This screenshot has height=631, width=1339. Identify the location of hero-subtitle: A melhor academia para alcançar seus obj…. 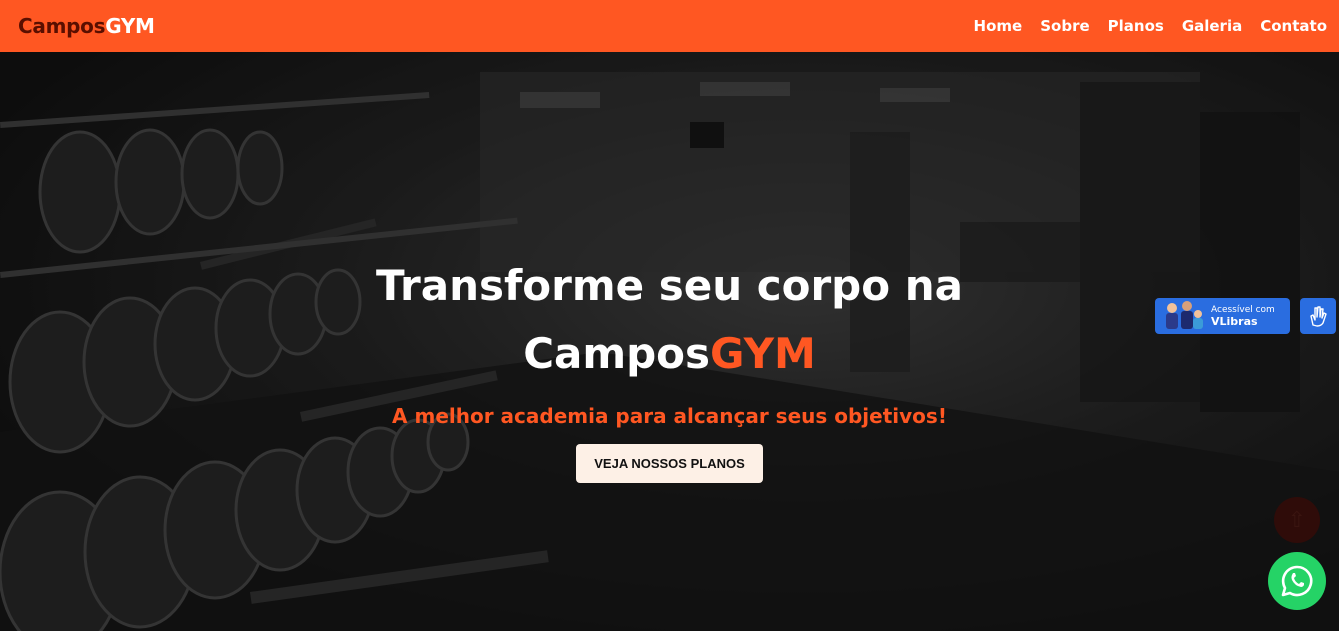
(669, 416).